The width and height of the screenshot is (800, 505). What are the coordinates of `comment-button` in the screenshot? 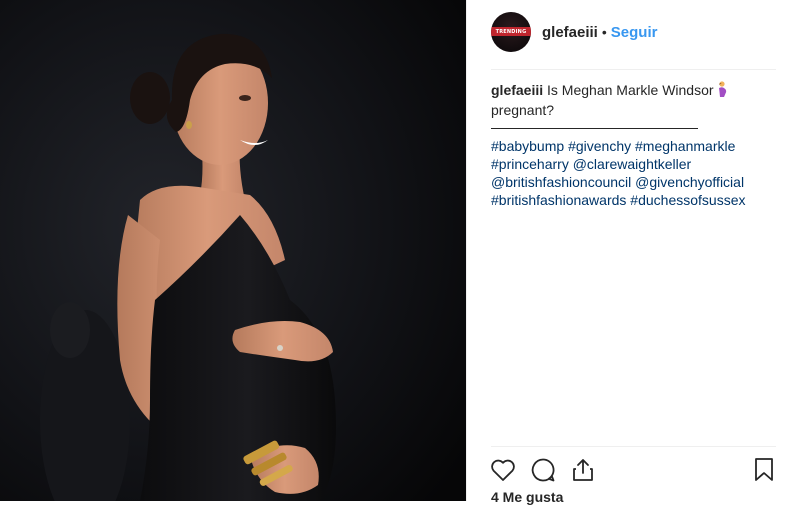 It's located at (543, 470).